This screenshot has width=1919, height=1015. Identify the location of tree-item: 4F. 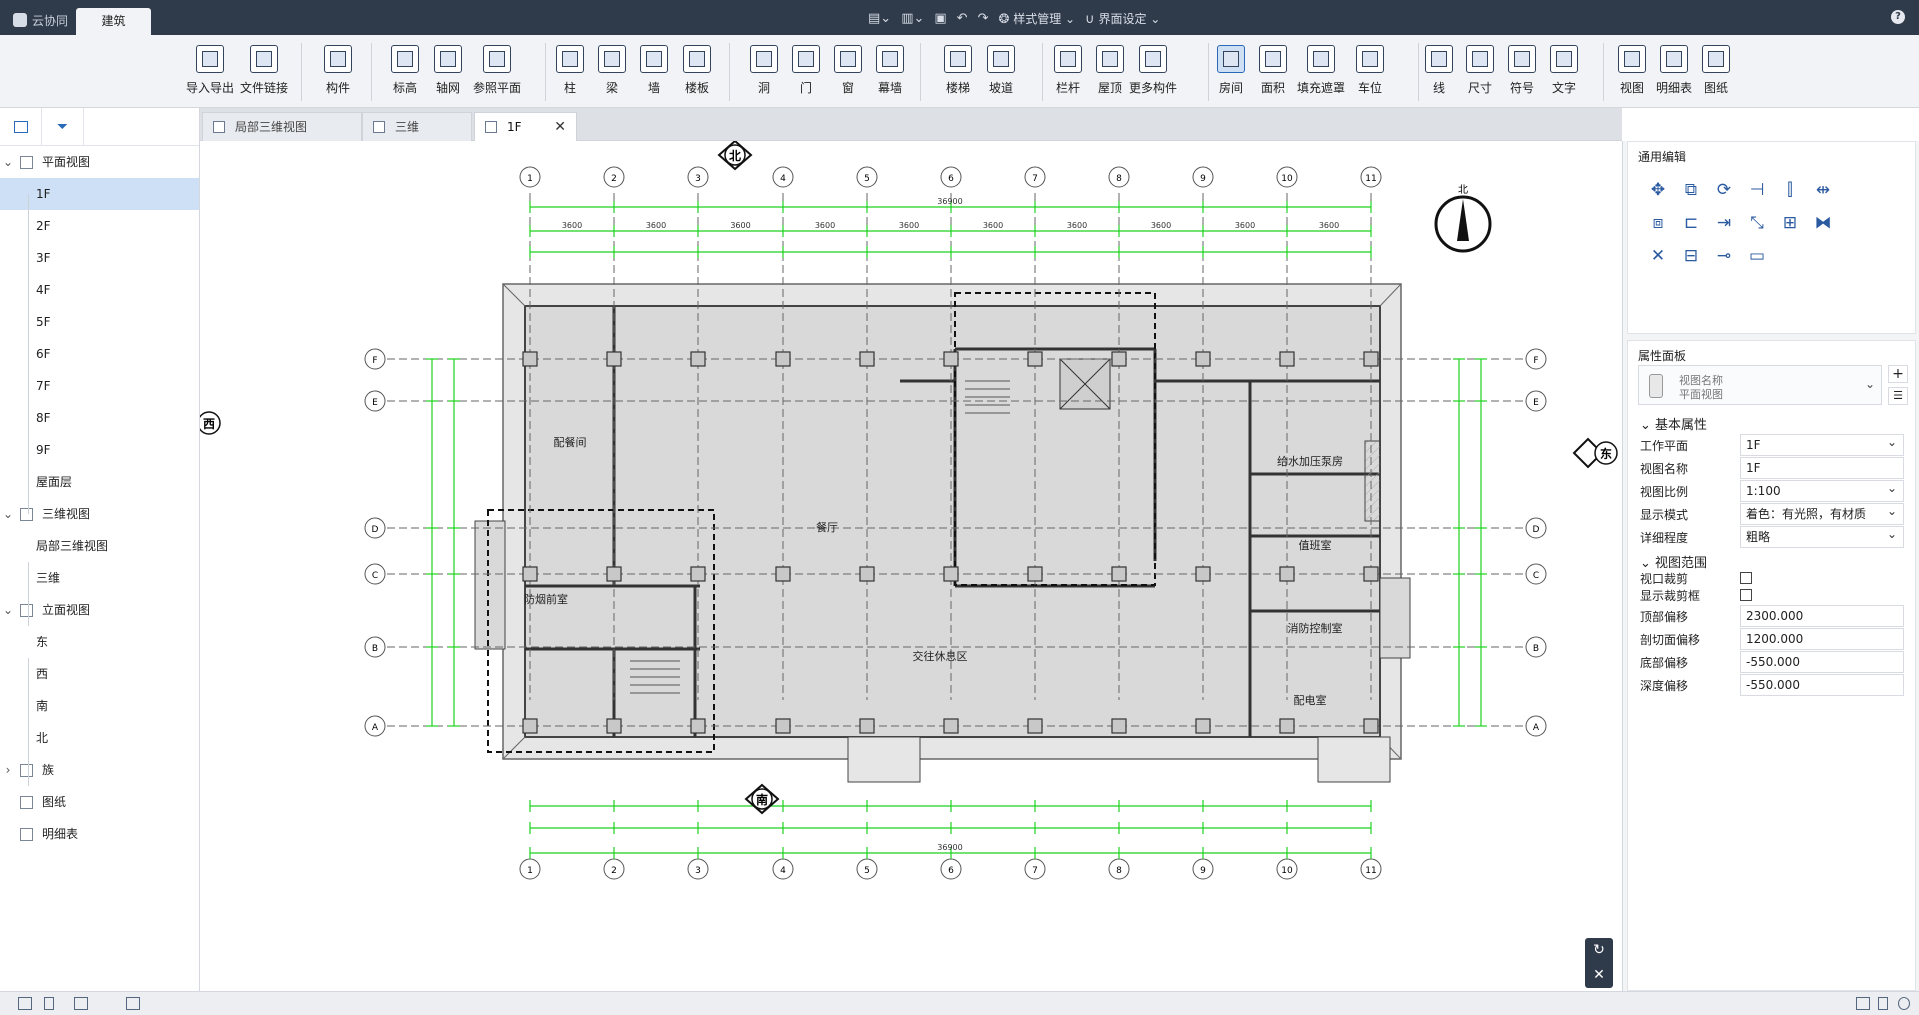
(99, 290).